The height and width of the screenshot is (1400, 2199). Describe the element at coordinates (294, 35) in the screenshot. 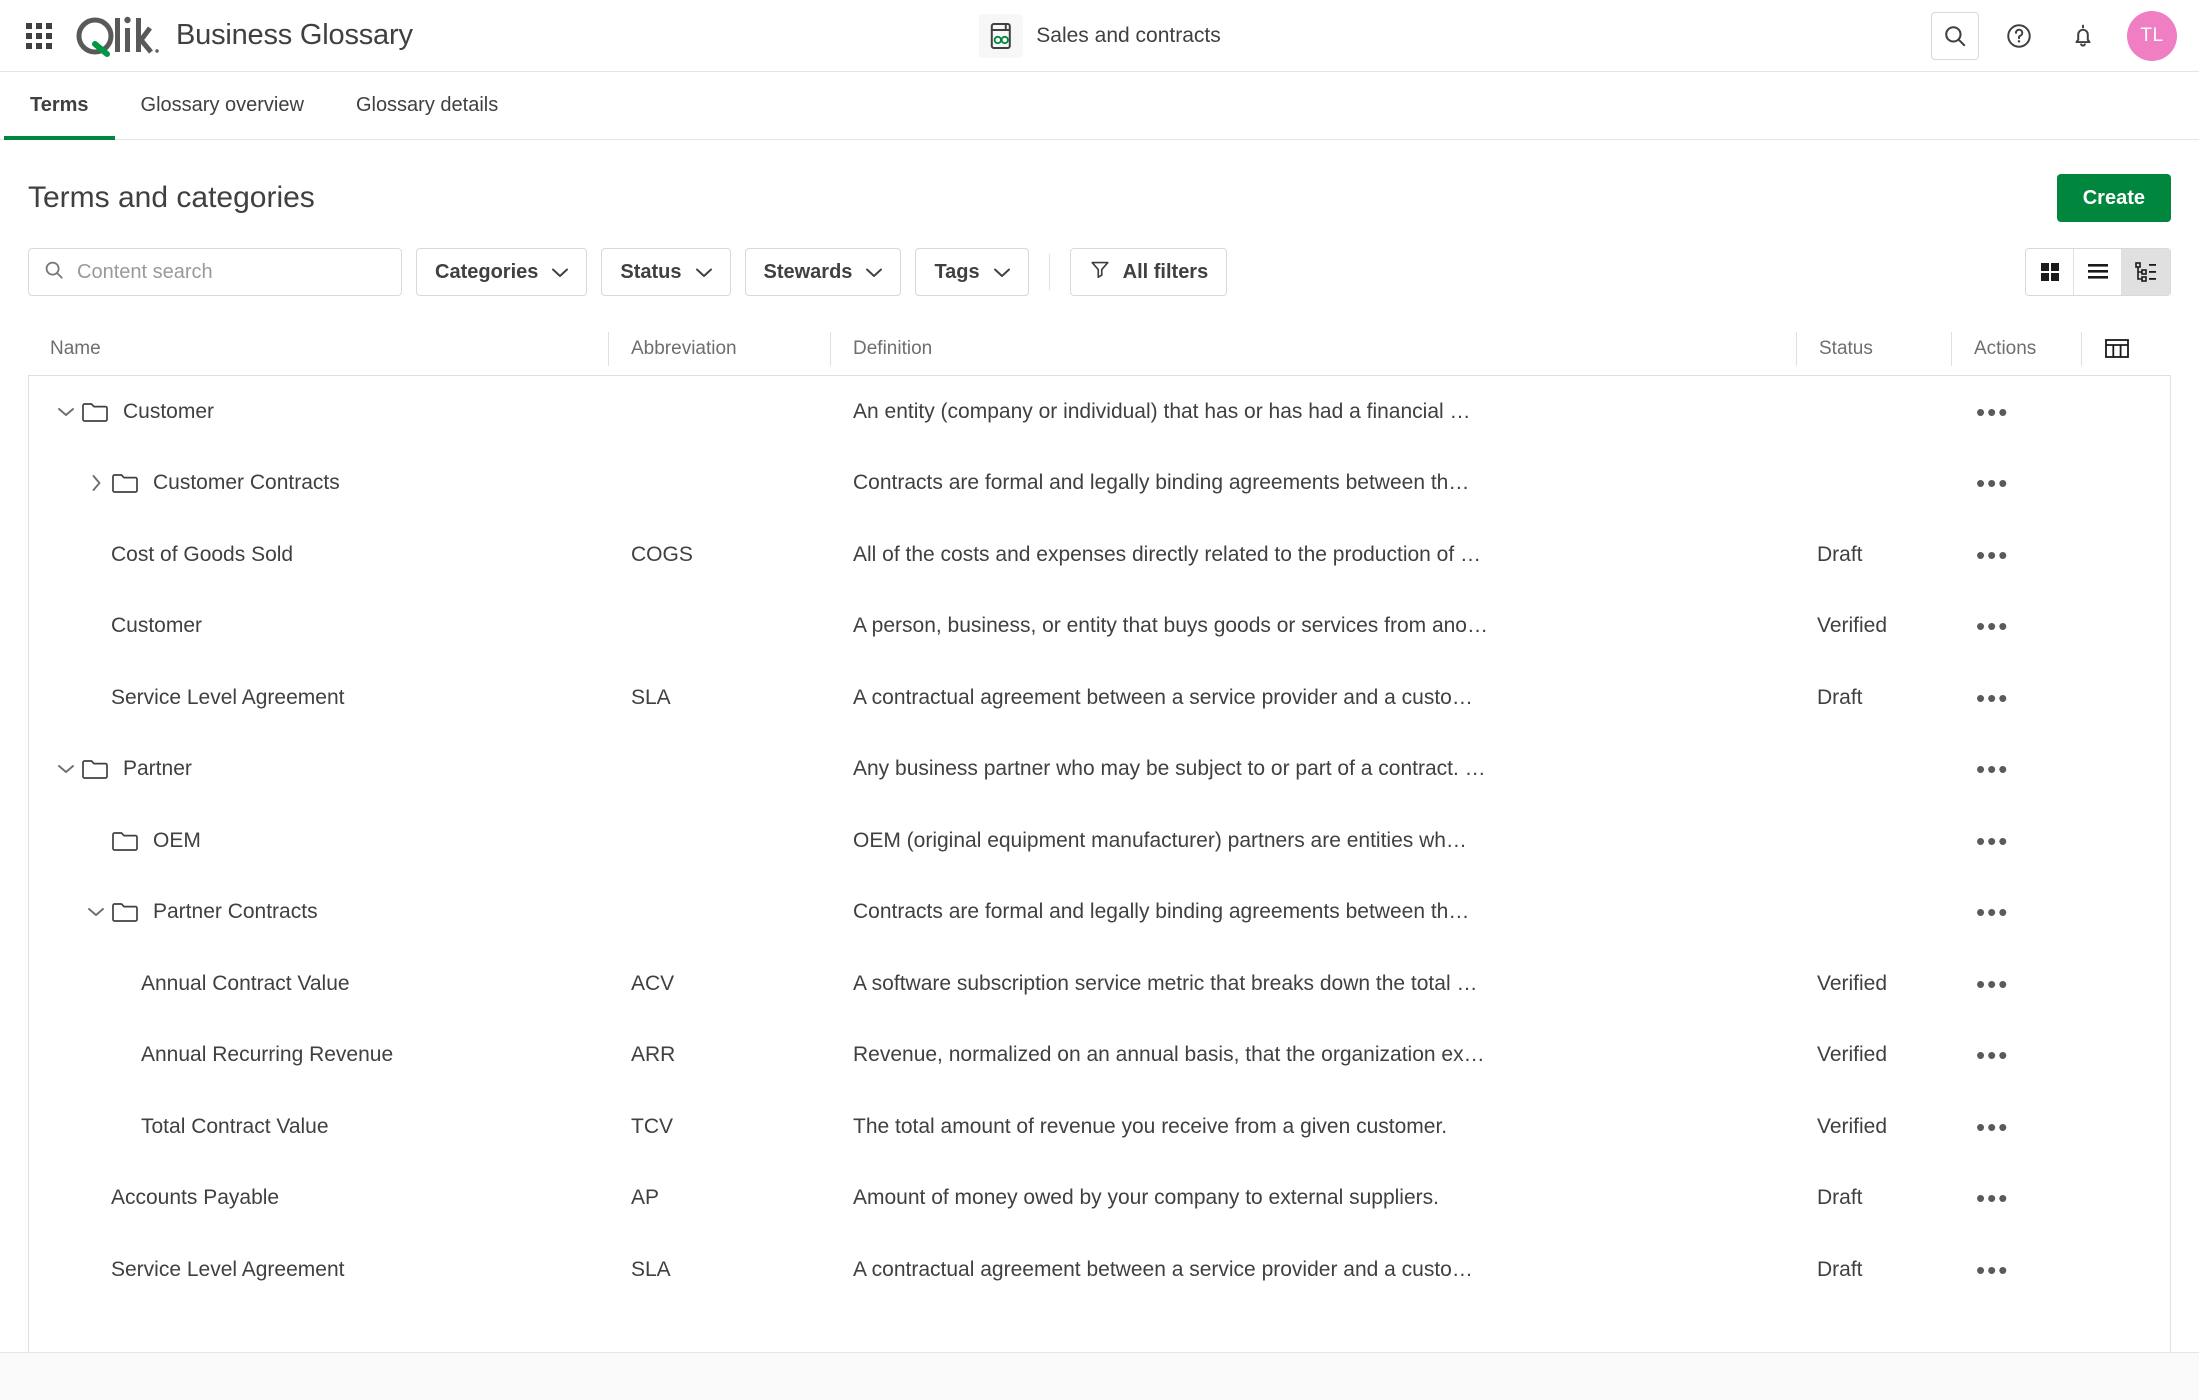

I see `page-app-title: Business Glossary` at that location.